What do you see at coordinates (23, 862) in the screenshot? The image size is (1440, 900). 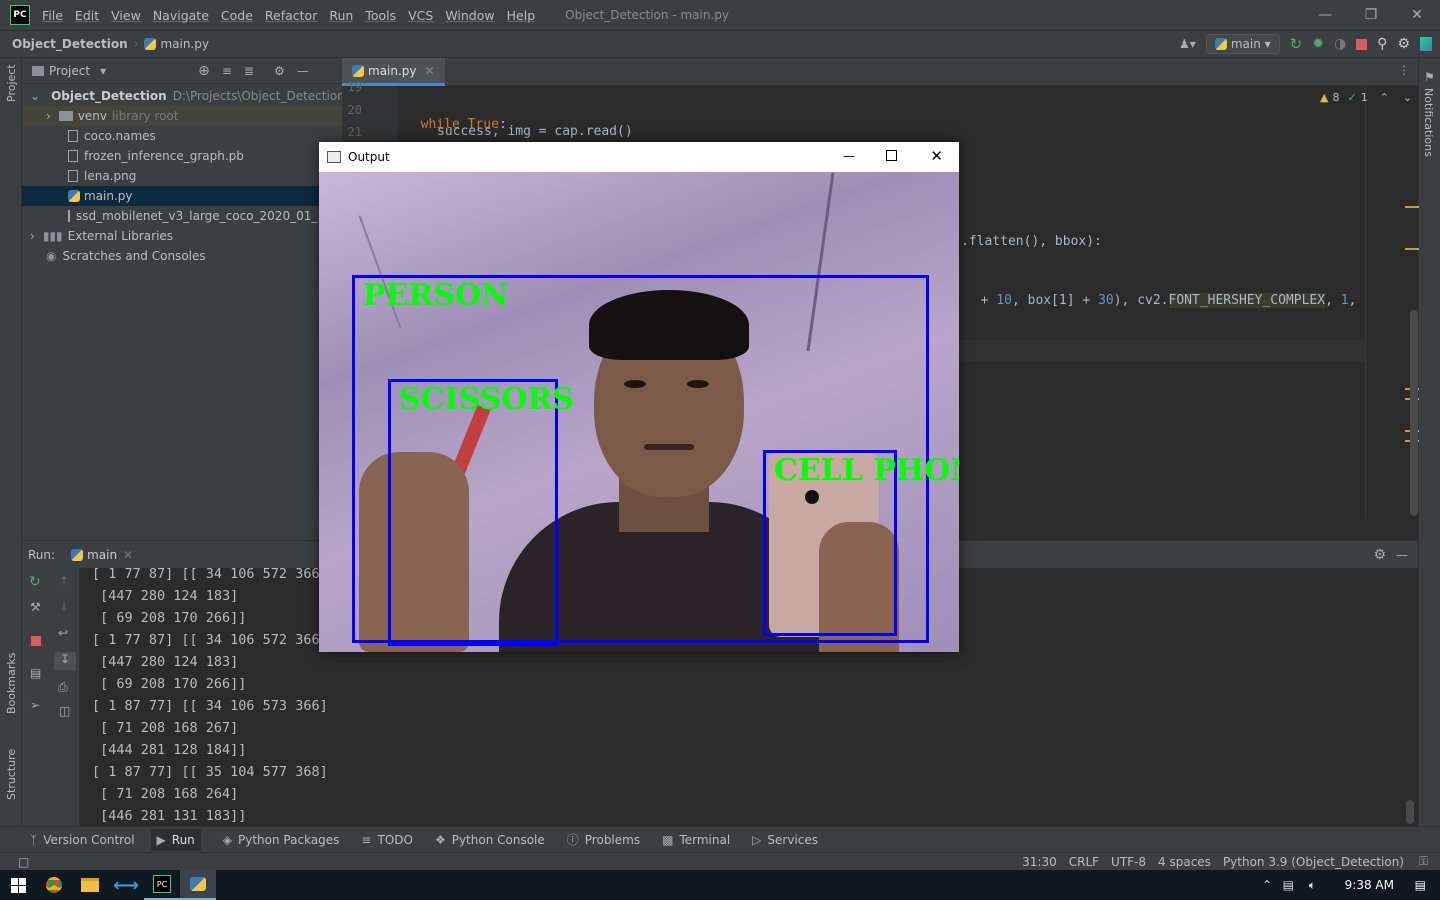 I see `panel-toggle-icon: □` at bounding box center [23, 862].